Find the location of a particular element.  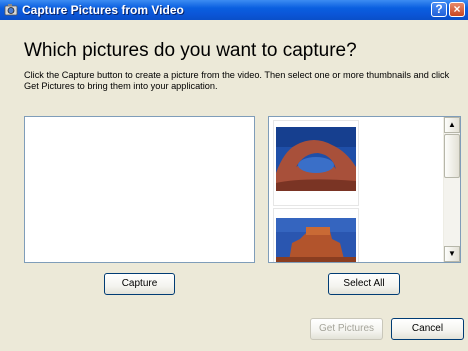

scroll-thumb is located at coordinates (452, 156).